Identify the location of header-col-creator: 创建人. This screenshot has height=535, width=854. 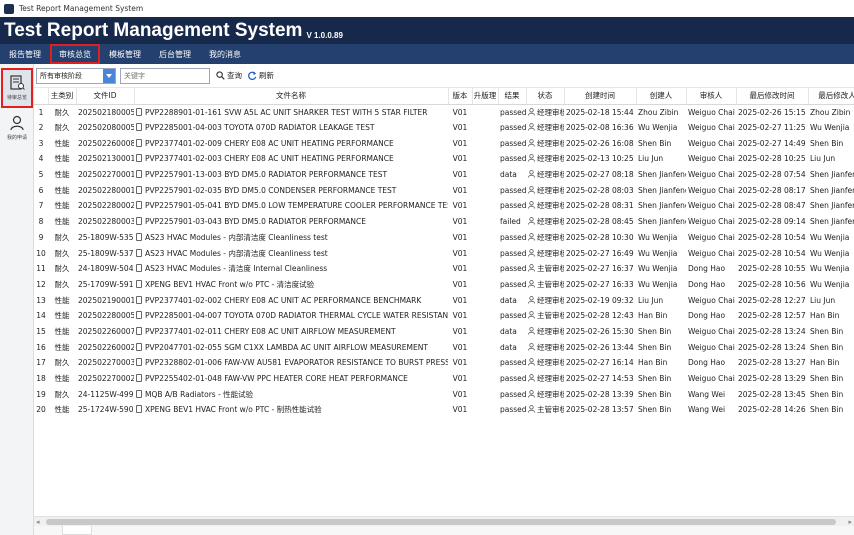
(661, 96).